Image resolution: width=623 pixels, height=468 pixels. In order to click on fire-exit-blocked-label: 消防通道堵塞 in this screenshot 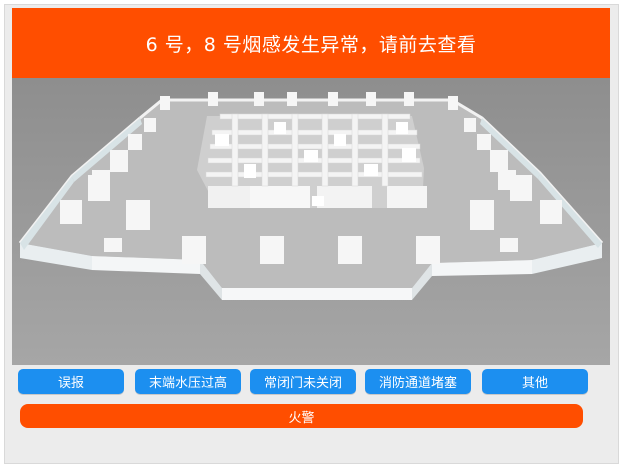, I will do `click(417, 383)`.